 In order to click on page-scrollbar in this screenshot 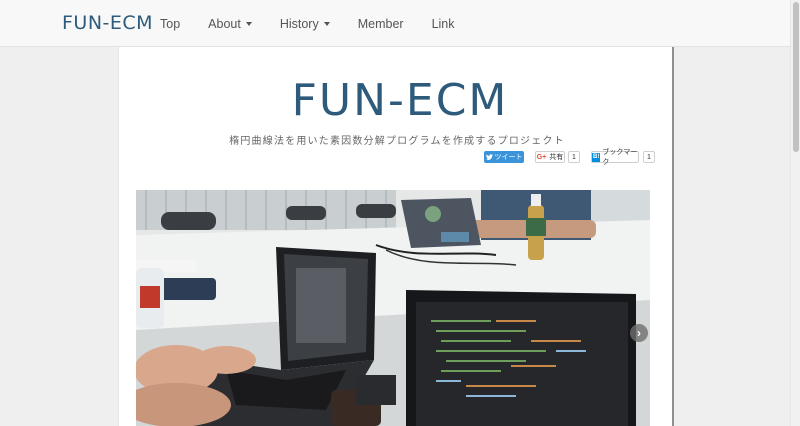, I will do `click(795, 213)`.